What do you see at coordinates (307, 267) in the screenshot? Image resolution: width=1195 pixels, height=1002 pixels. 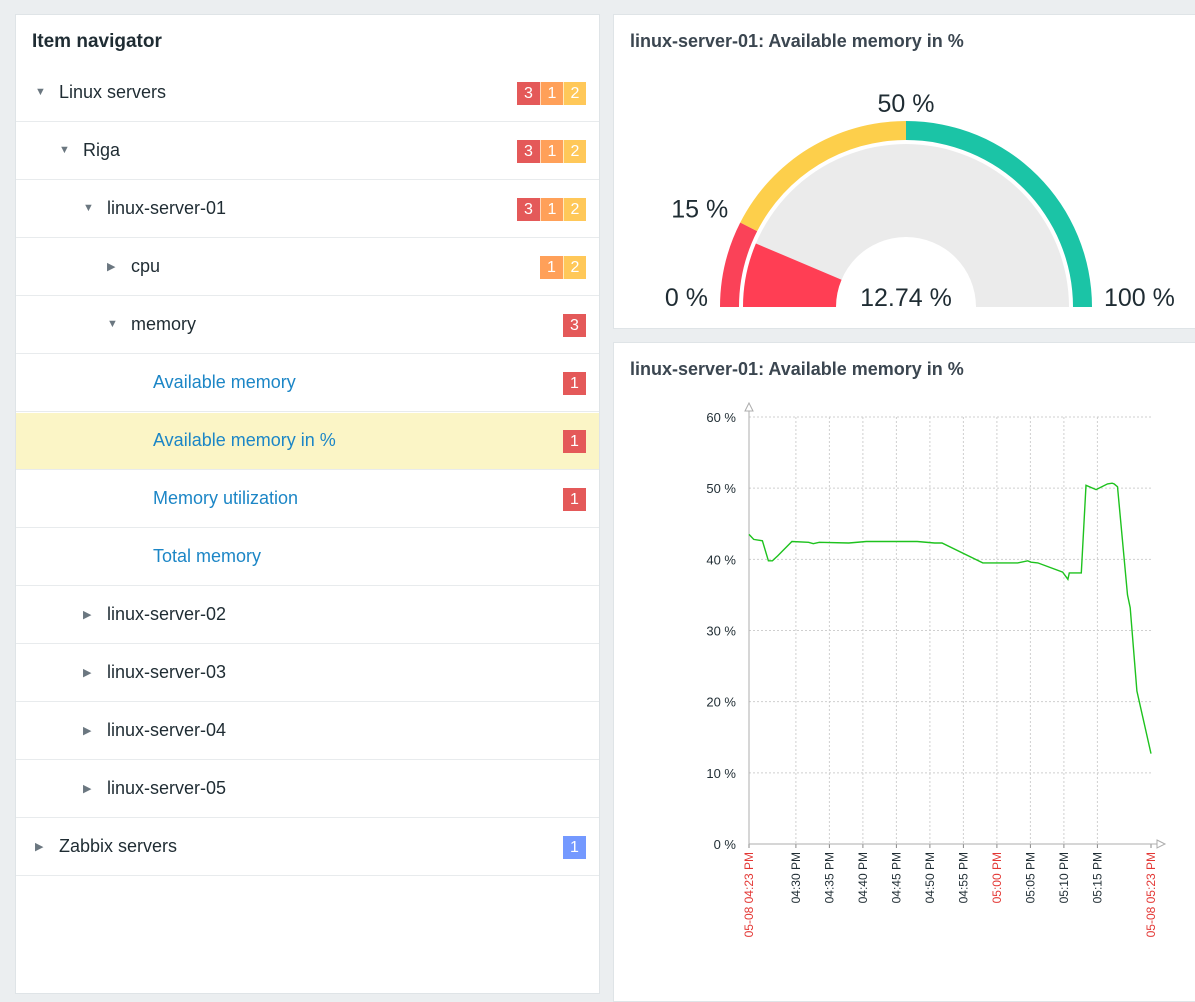 I see `tree-node: ▶ cpu 1 2` at bounding box center [307, 267].